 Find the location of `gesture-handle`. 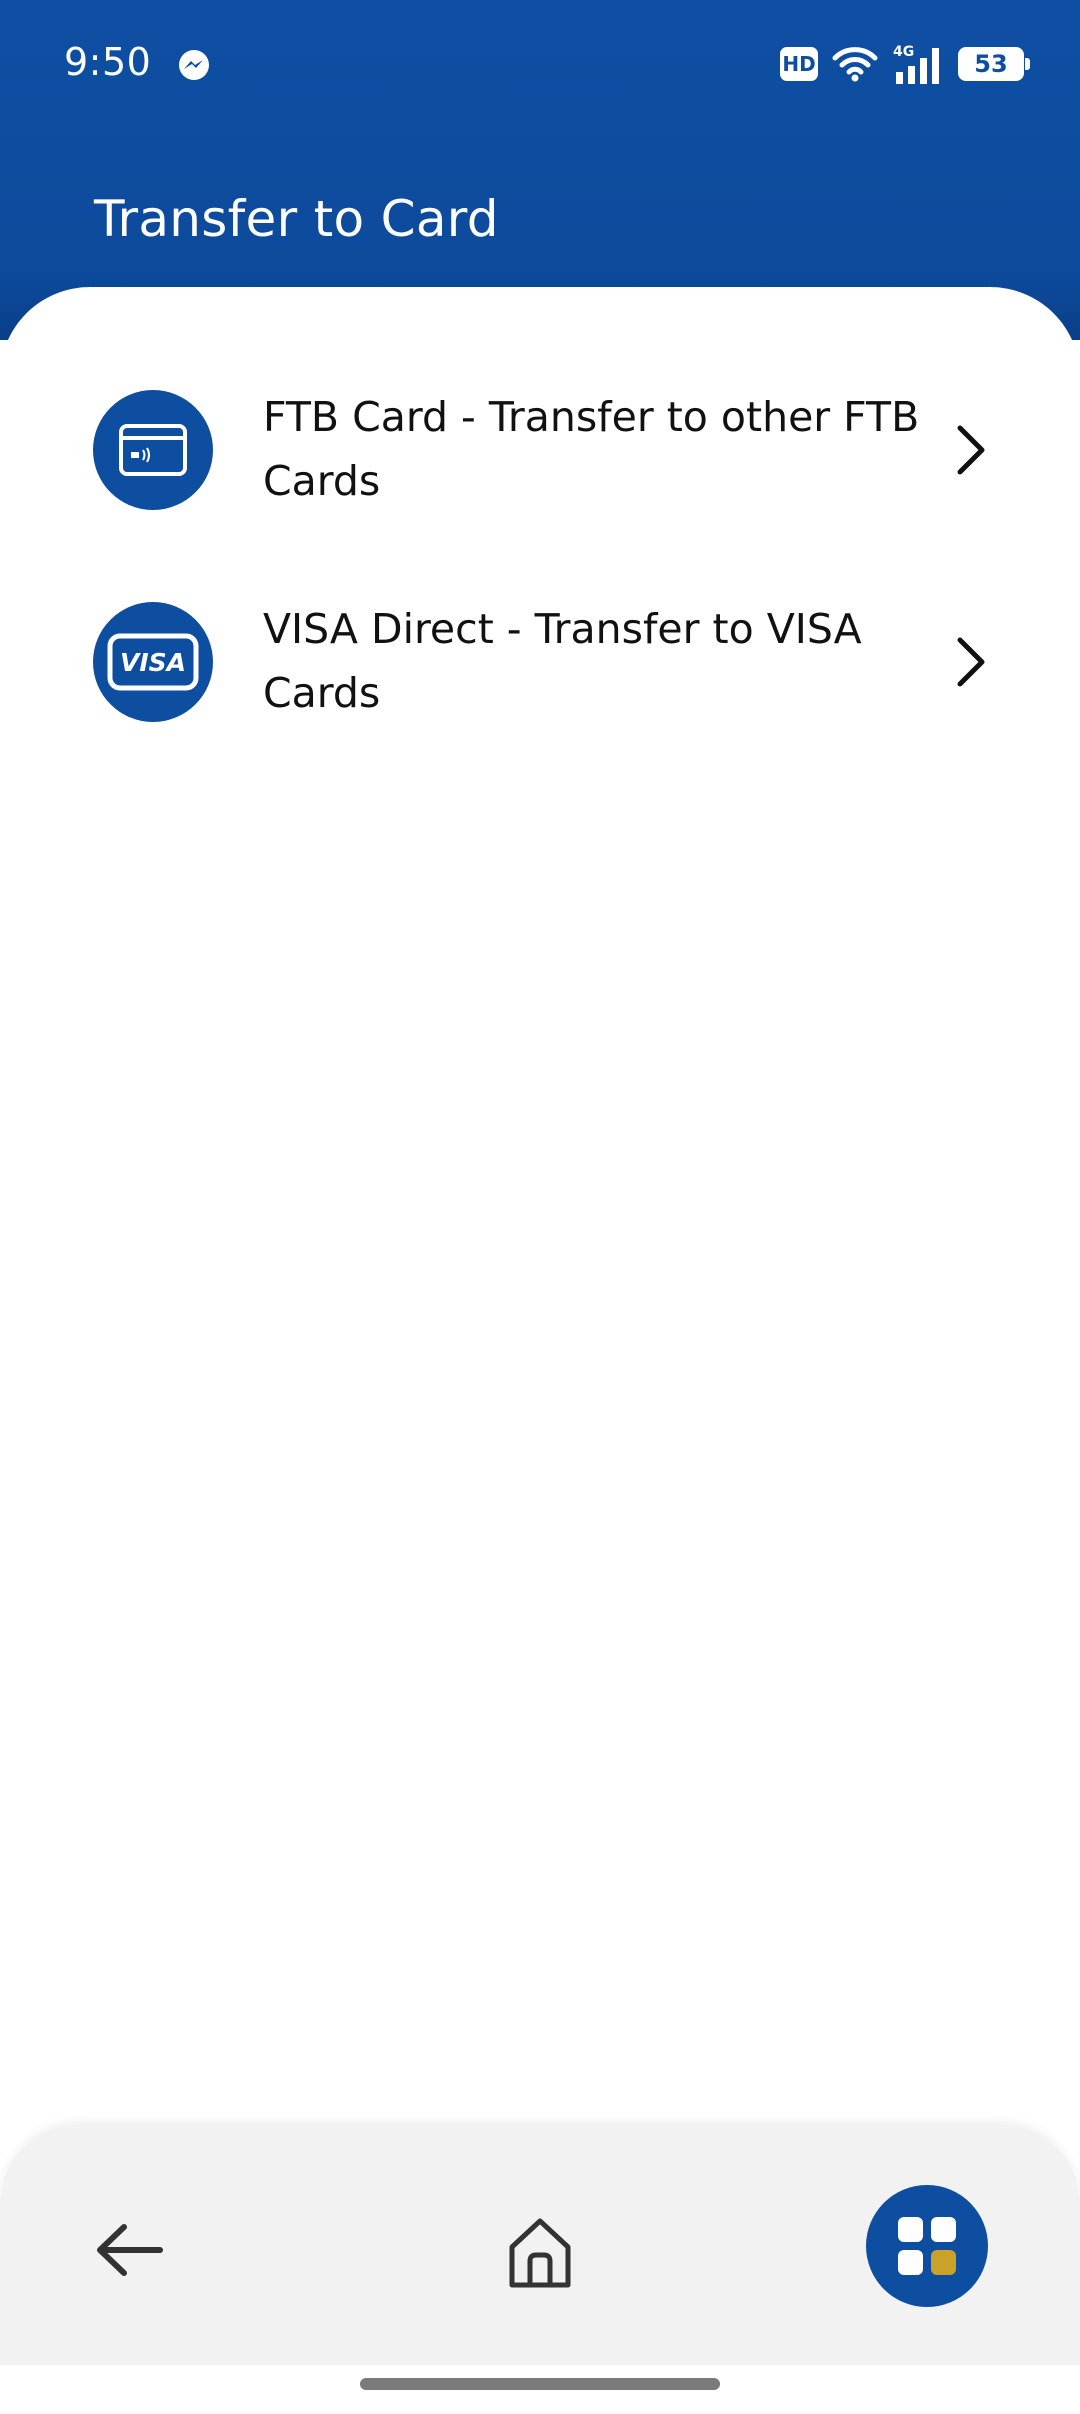

gesture-handle is located at coordinates (540, 2384).